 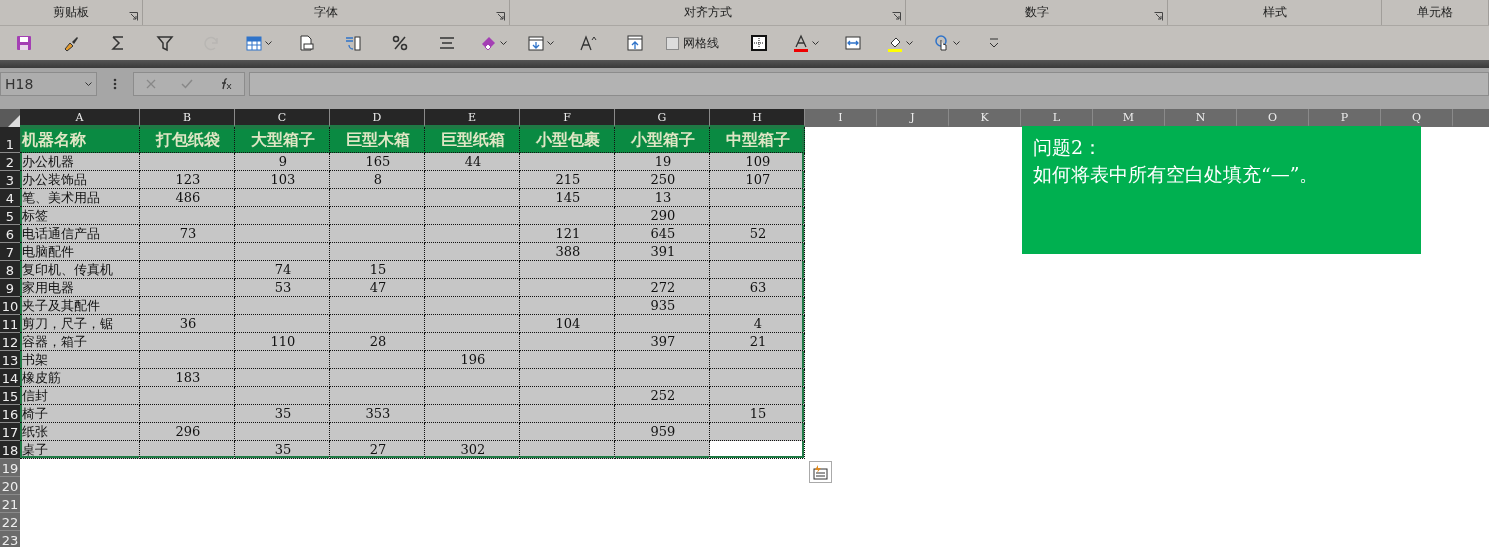 What do you see at coordinates (10, 360) in the screenshot?
I see `row-header: 13` at bounding box center [10, 360].